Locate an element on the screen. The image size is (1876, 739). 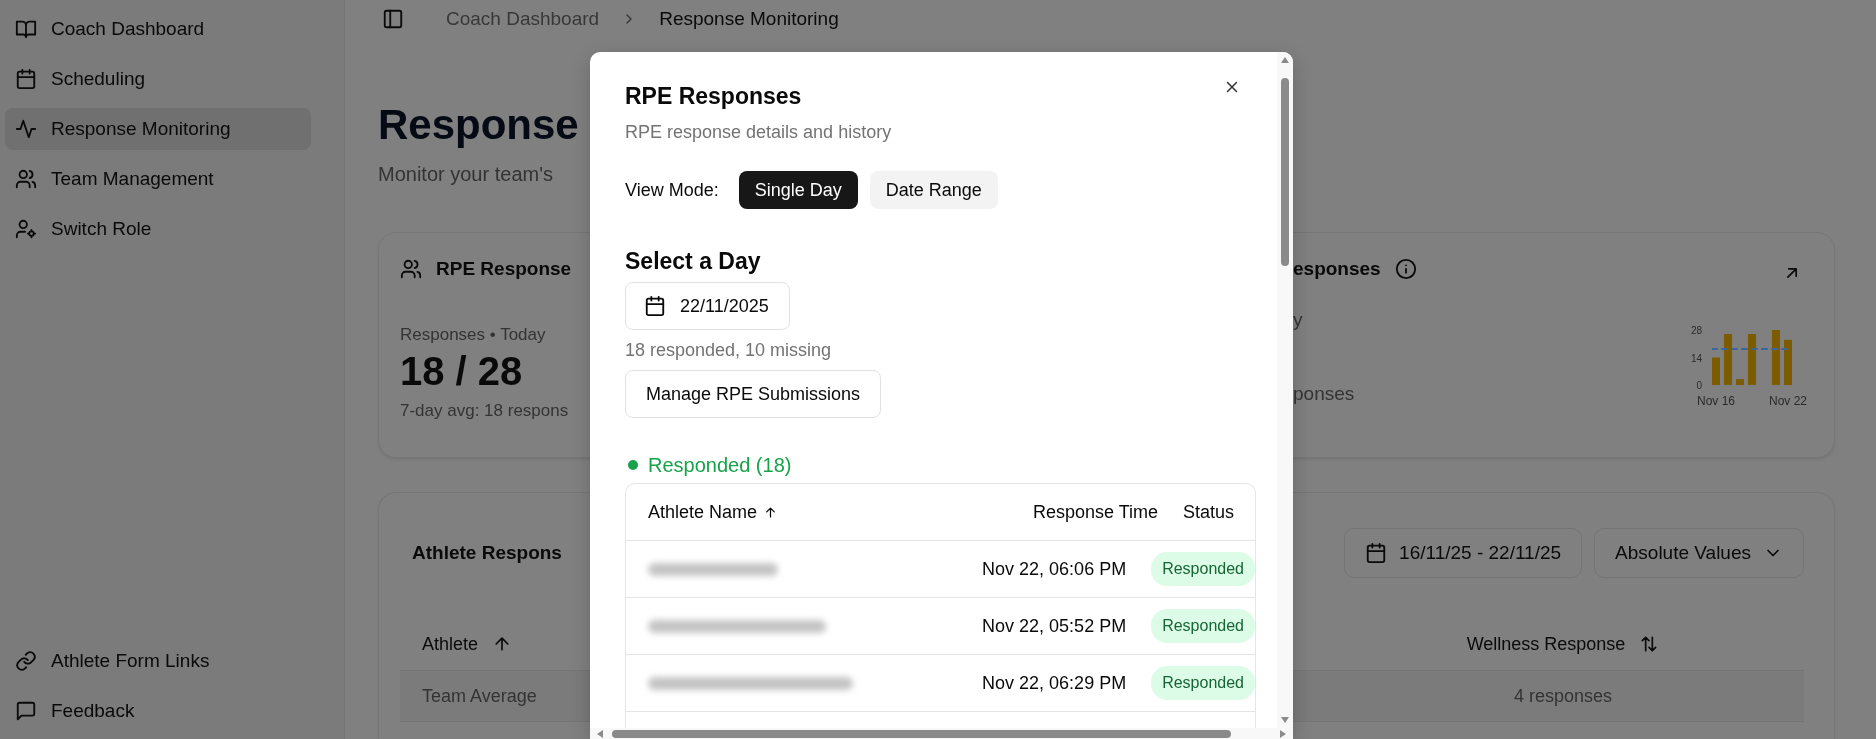
axis-tick-label: 28 is located at coordinates (1696, 330).